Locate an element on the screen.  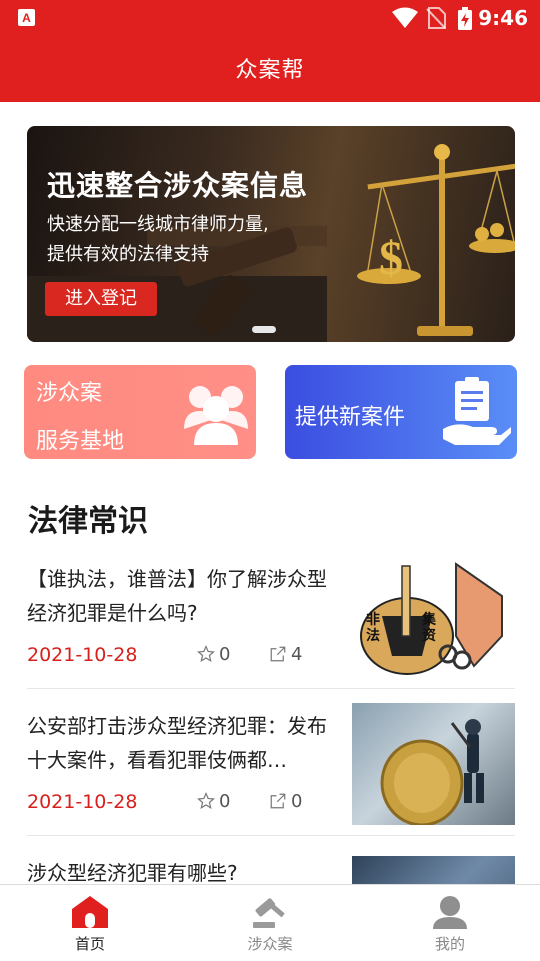
carousel-indicator is located at coordinates (264, 329).